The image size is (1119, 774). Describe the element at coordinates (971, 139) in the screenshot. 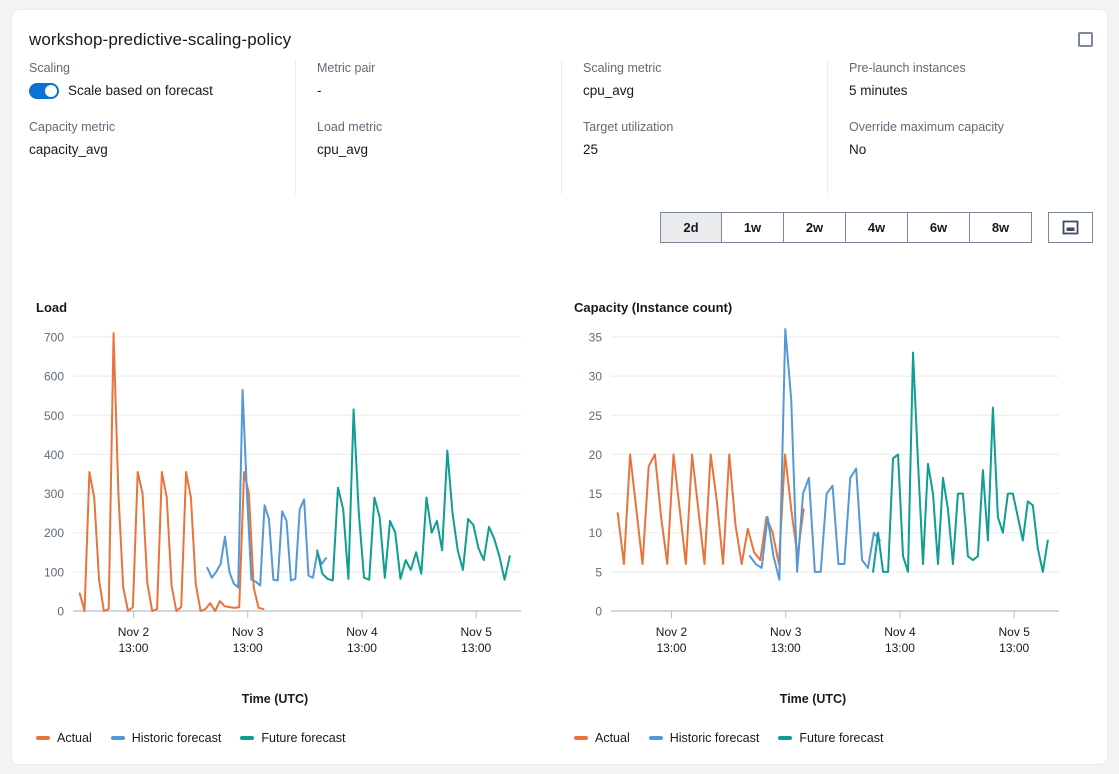

I see `detail-field-override-maximum-capacity: Override maximum capacity No` at that location.